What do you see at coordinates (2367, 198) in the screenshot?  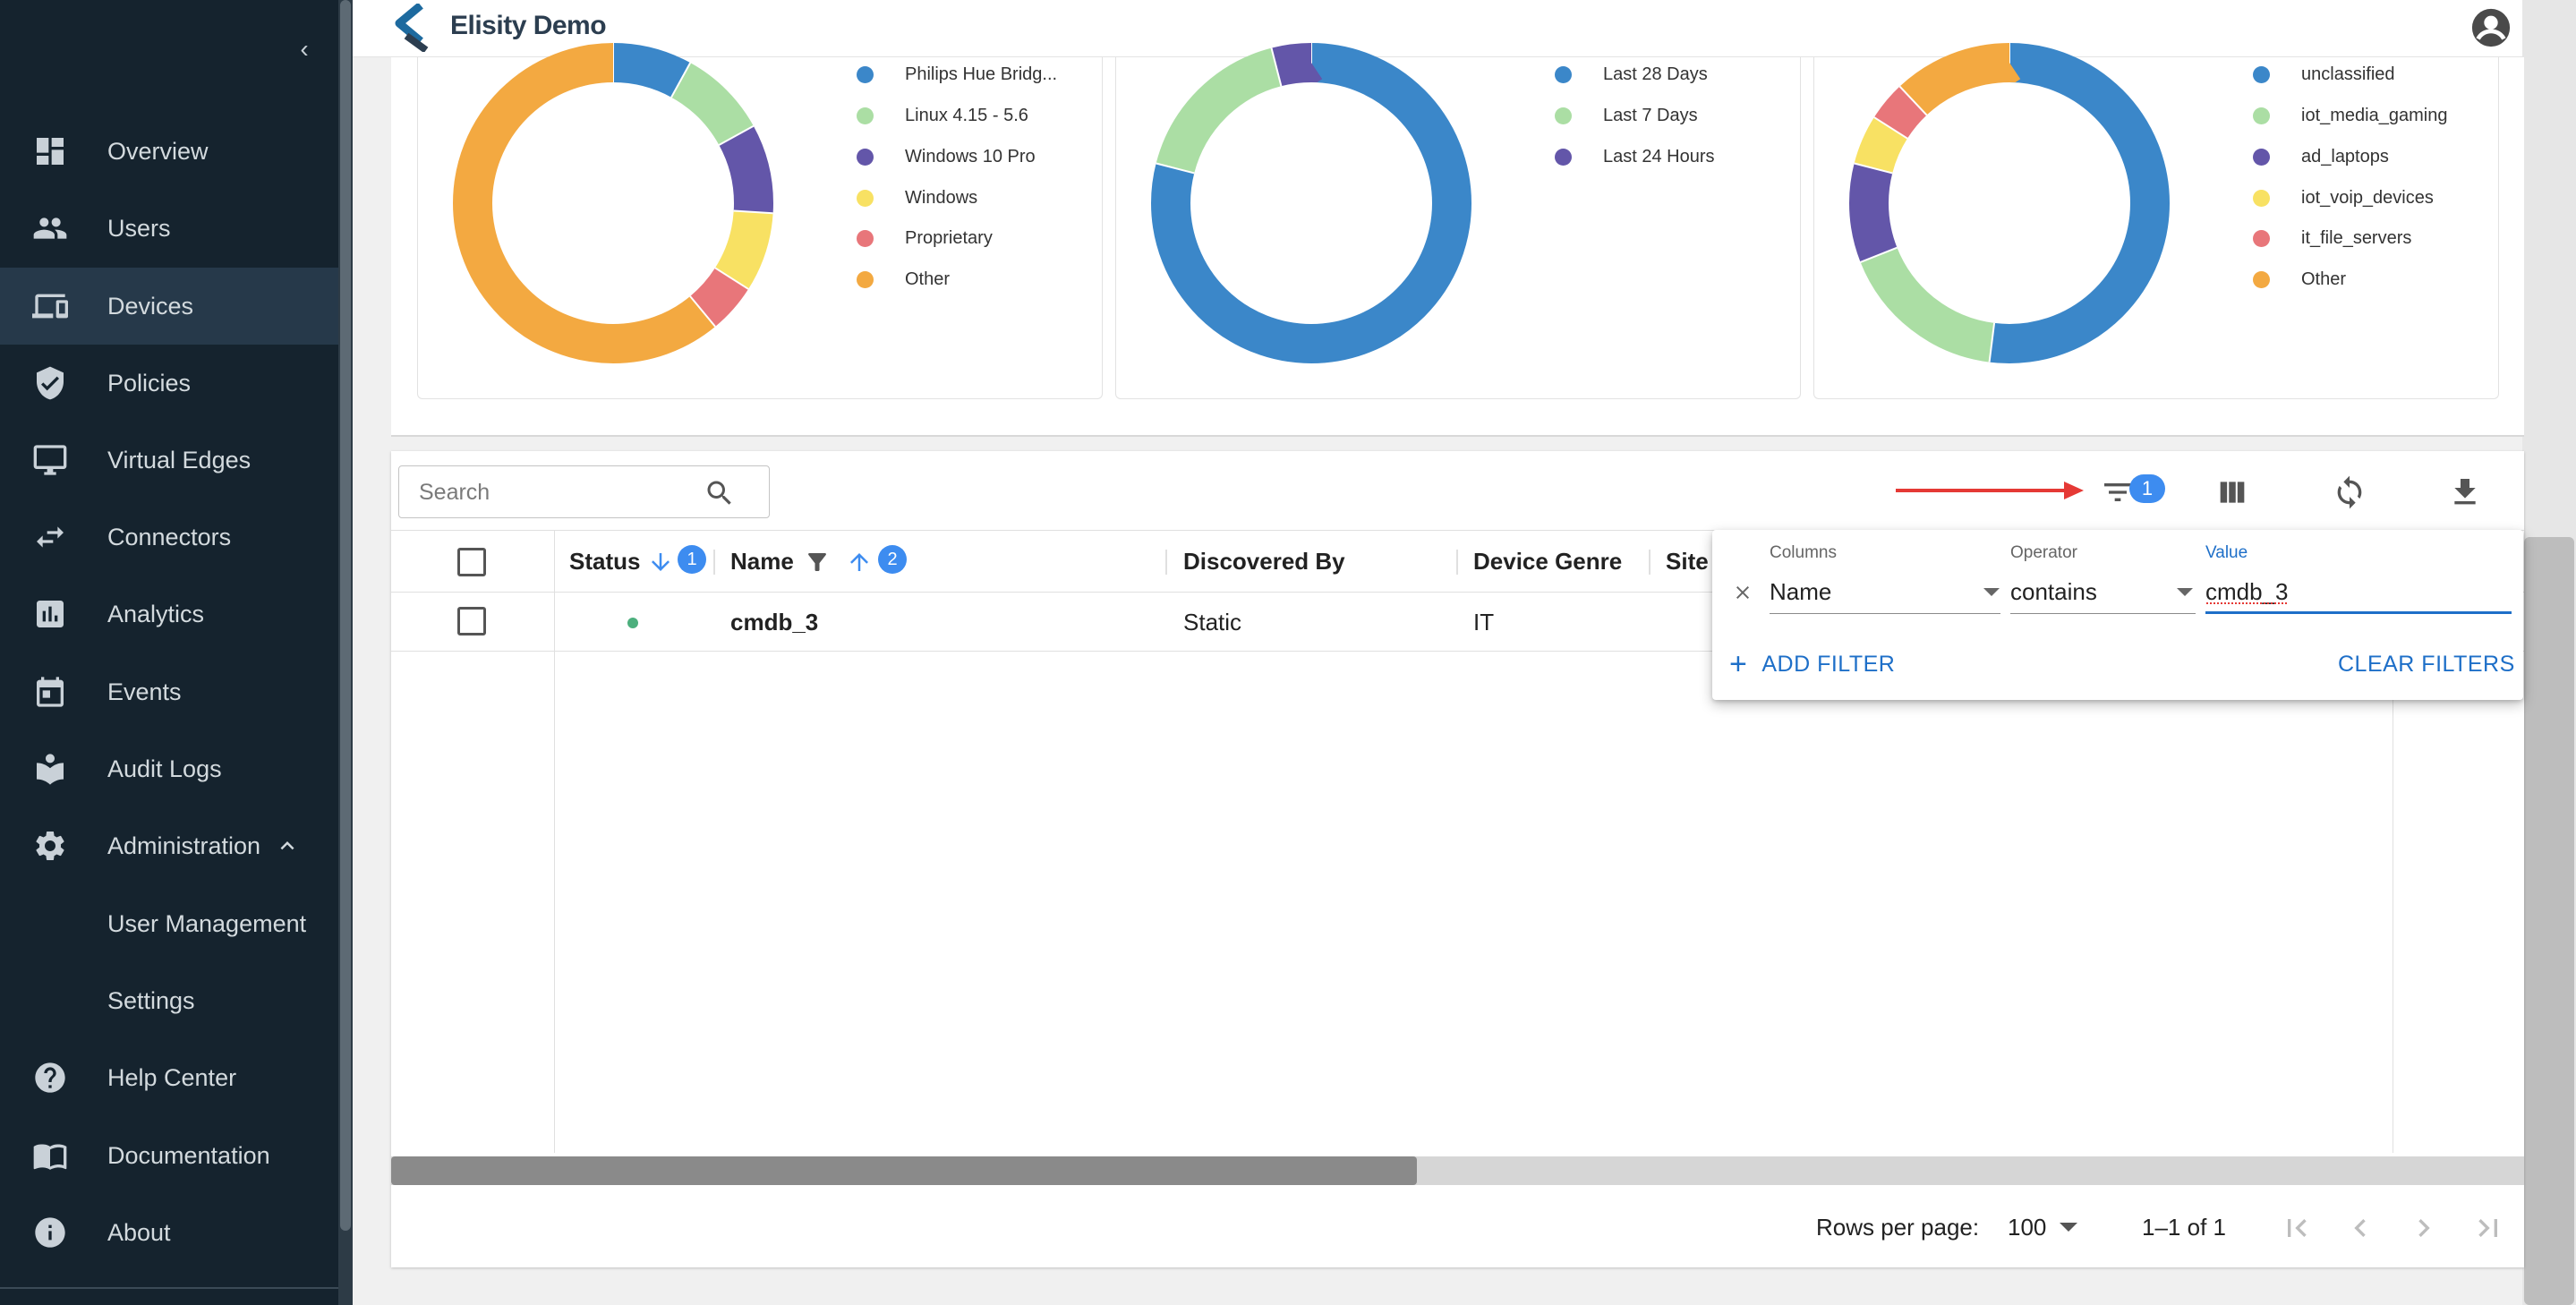 I see `legend-label: iot_voip_devices` at bounding box center [2367, 198].